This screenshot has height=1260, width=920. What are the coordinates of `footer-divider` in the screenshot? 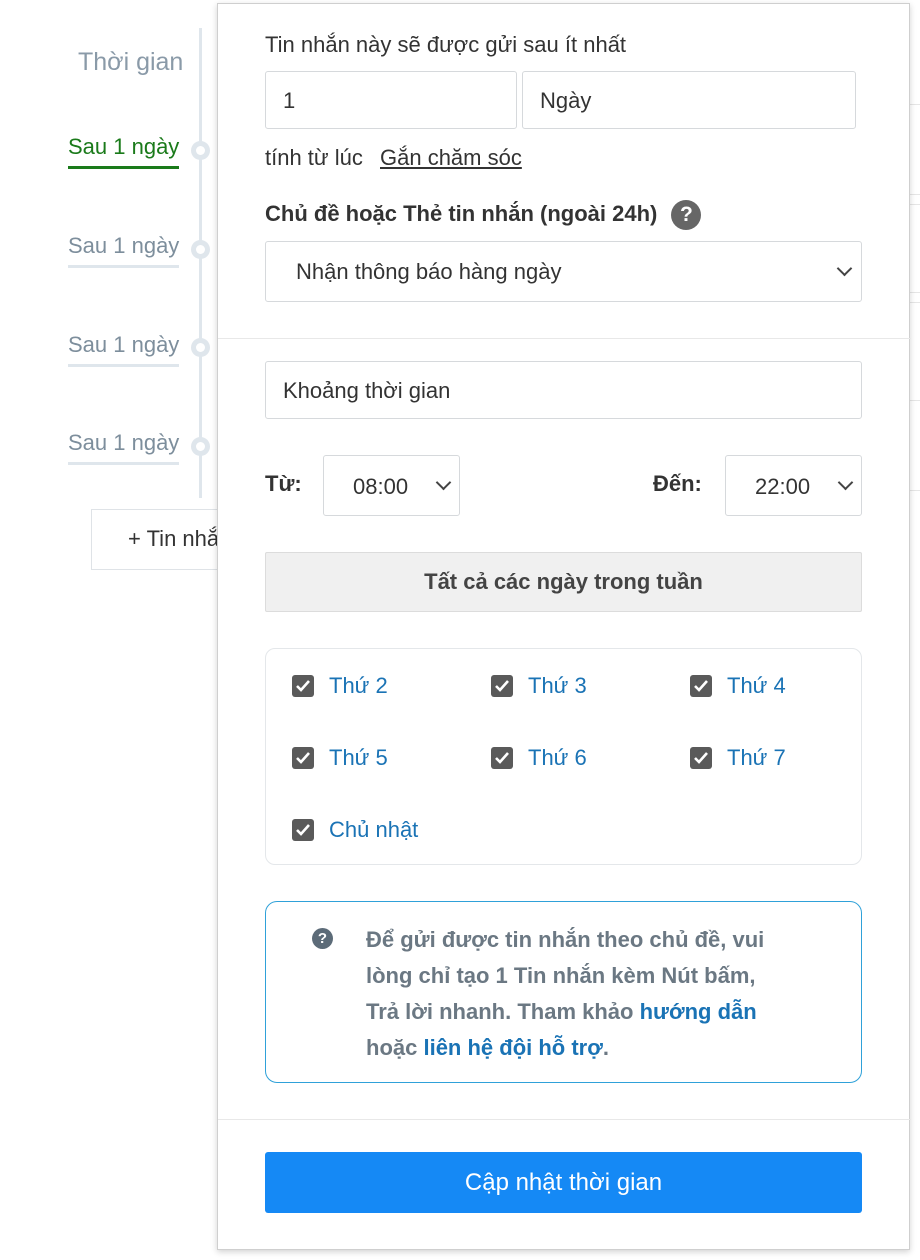 It's located at (564, 1119).